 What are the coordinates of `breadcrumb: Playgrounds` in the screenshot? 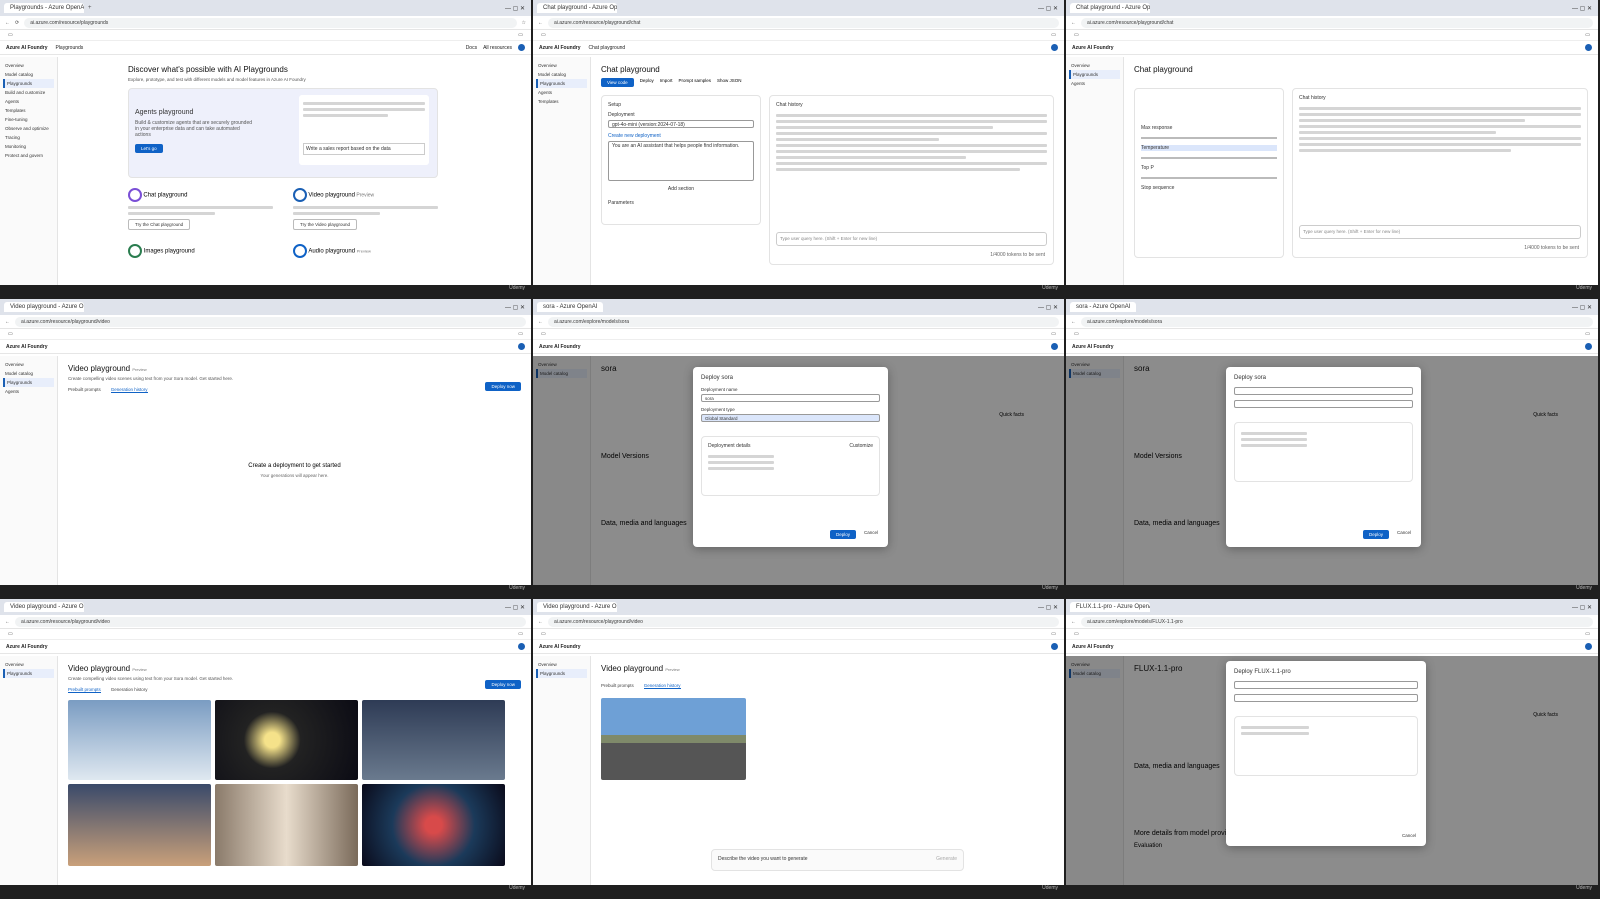 It's located at (69, 48).